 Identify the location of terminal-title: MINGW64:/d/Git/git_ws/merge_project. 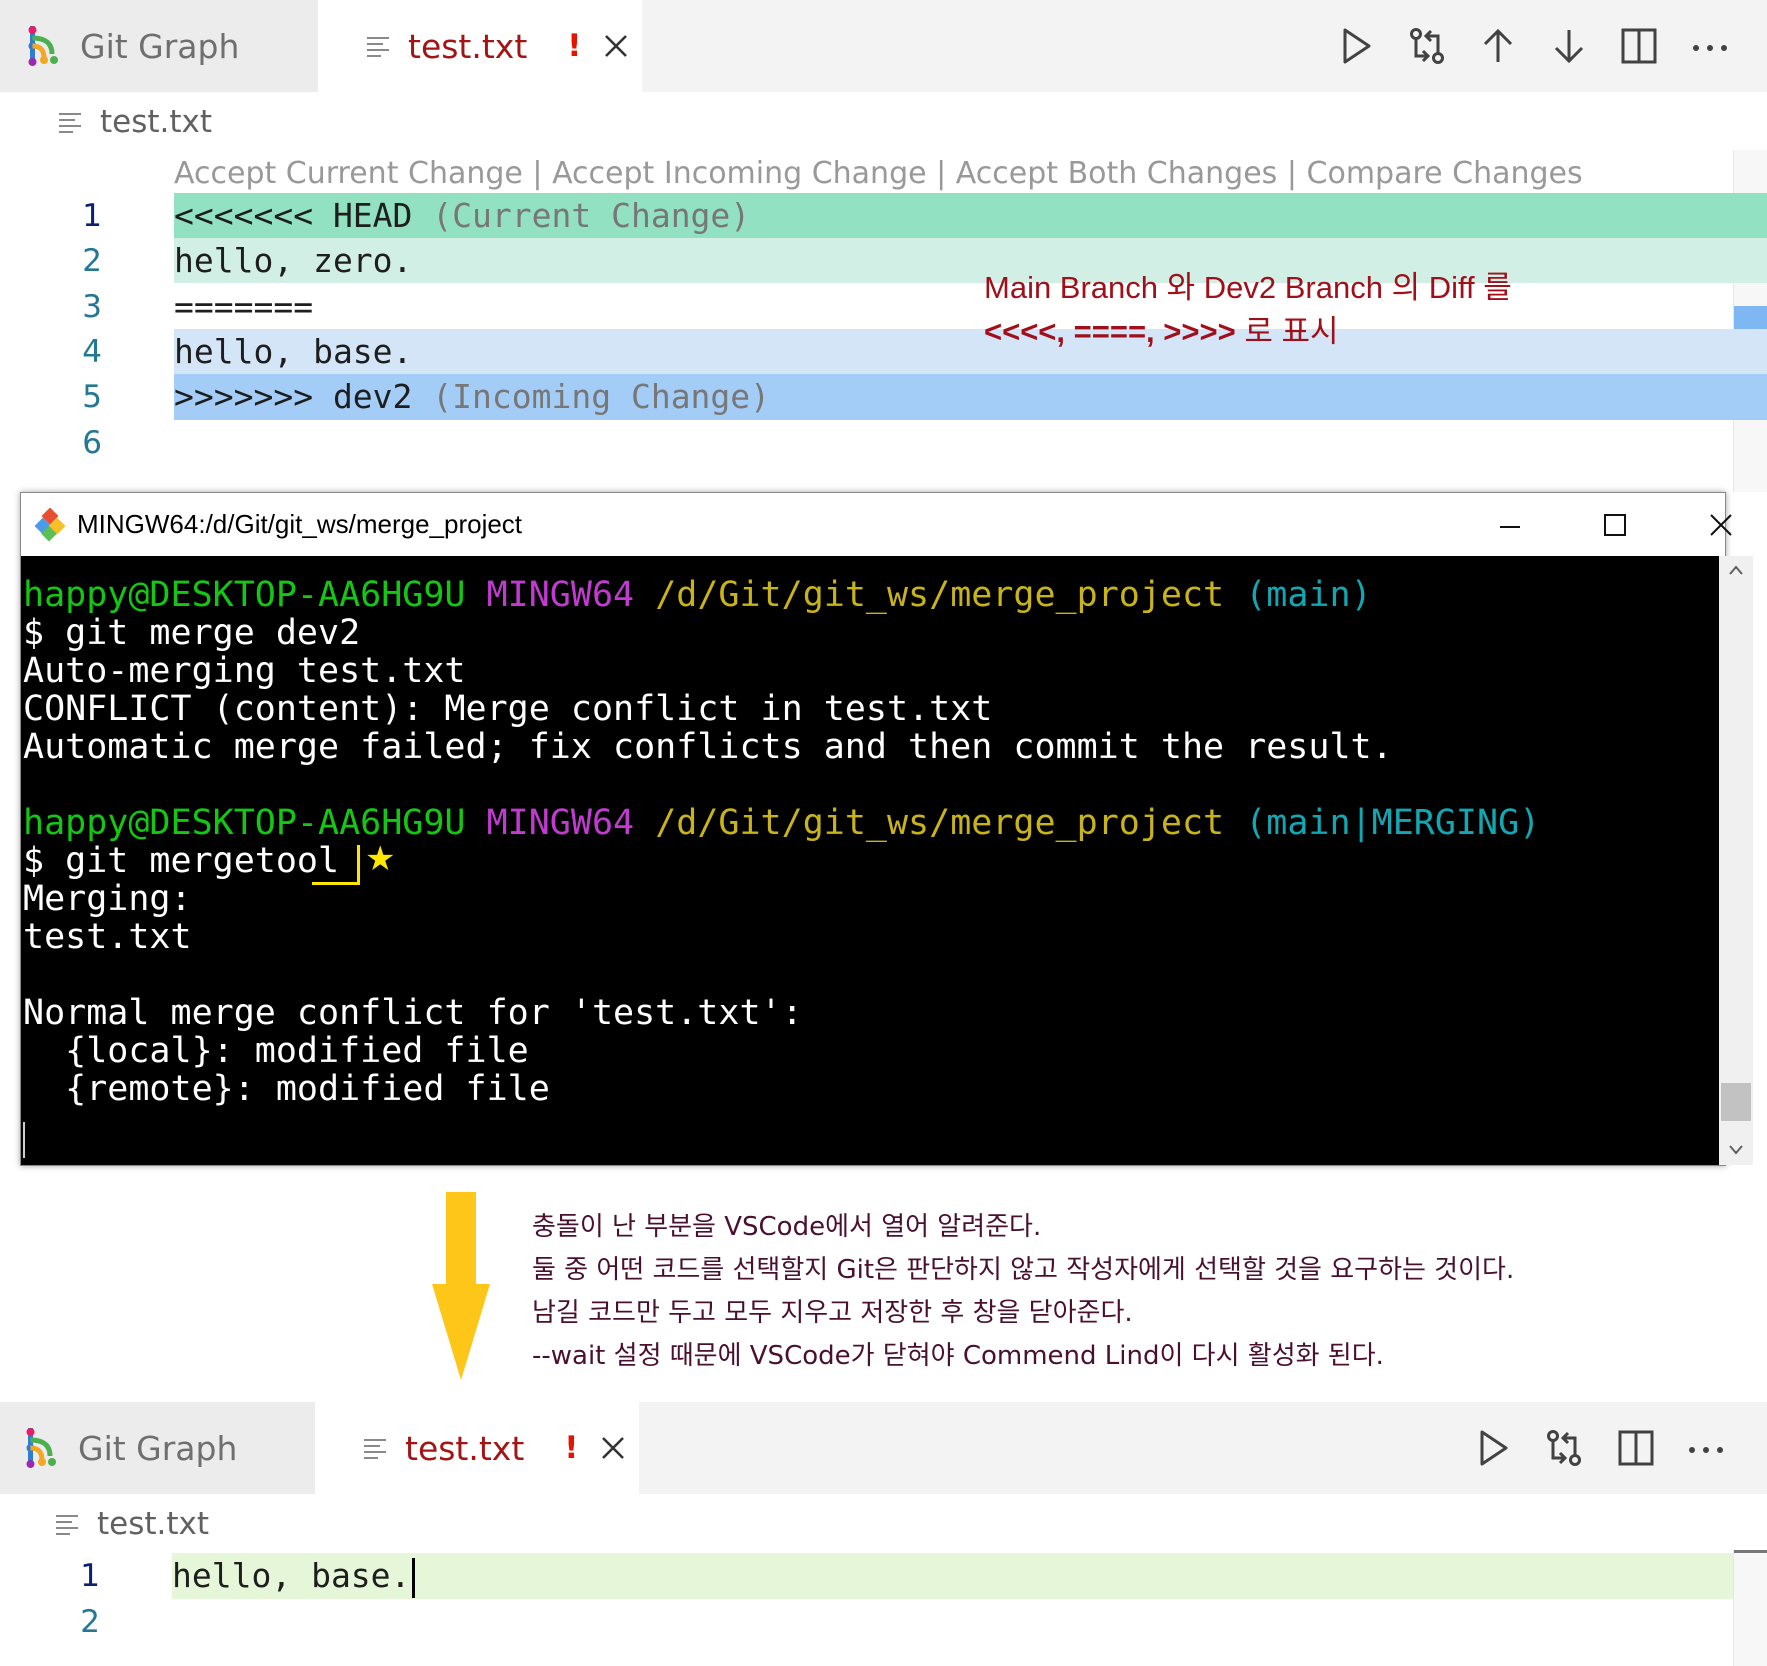
(300, 524).